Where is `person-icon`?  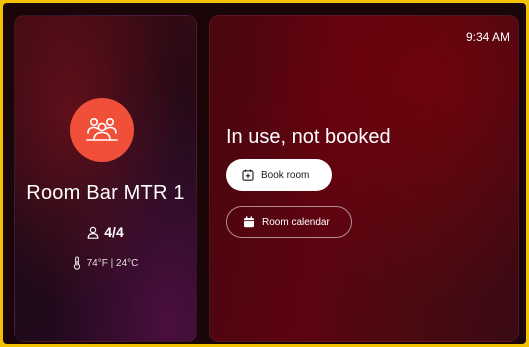 person-icon is located at coordinates (93, 232).